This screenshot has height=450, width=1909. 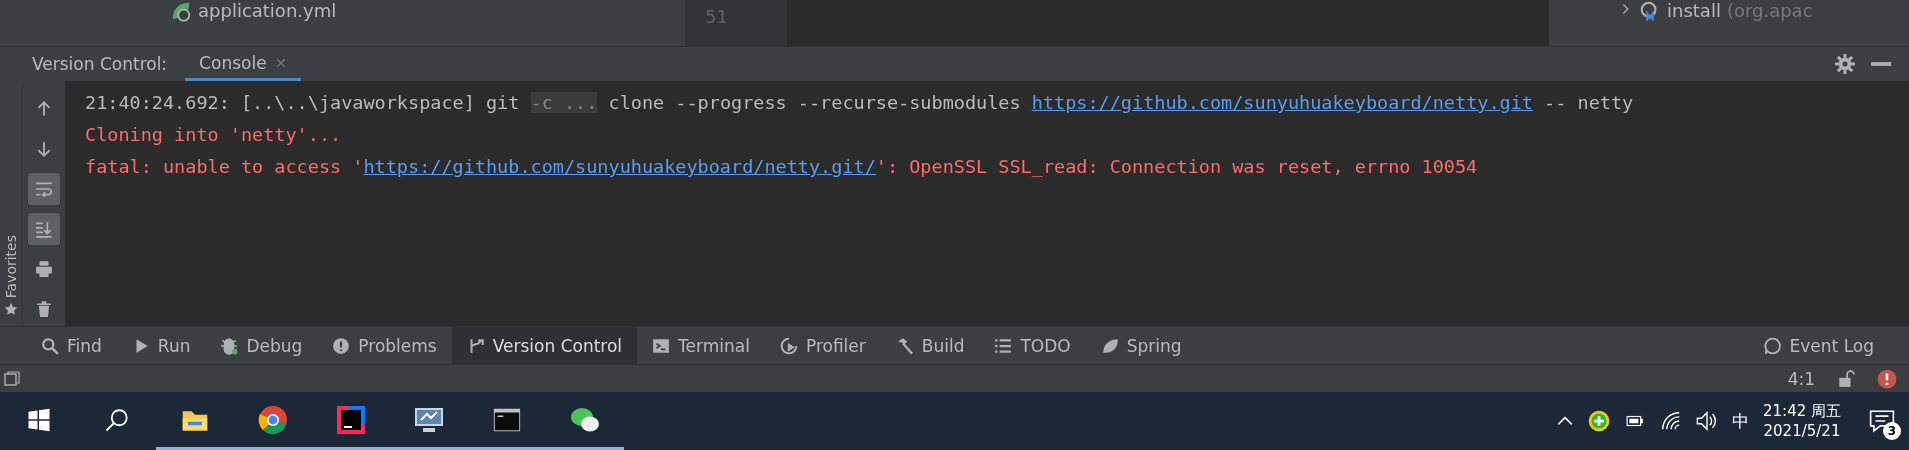 What do you see at coordinates (261, 345) in the screenshot?
I see `tool-tab: Debug` at bounding box center [261, 345].